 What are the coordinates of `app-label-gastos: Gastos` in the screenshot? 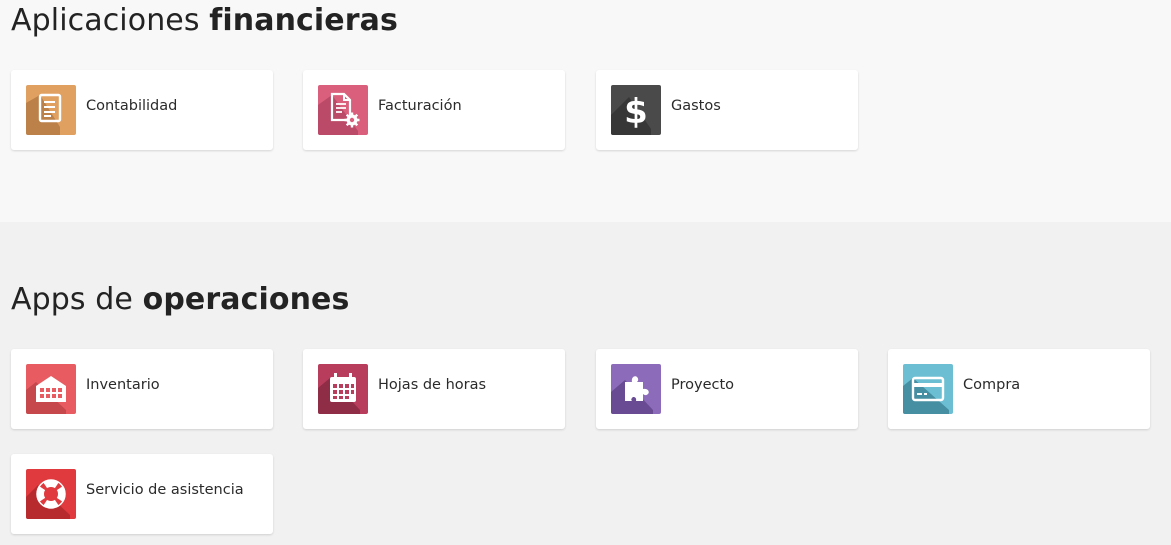 It's located at (696, 106).